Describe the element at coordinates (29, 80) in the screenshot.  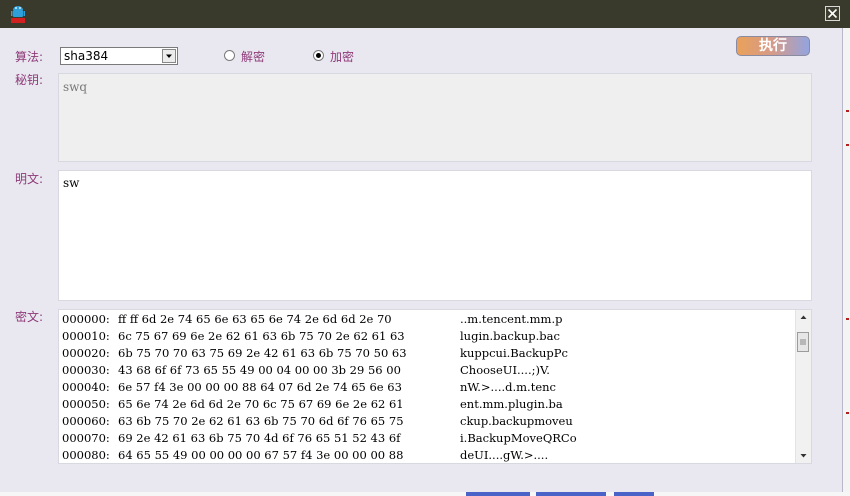
I see `key-label: 秘钥:` at that location.